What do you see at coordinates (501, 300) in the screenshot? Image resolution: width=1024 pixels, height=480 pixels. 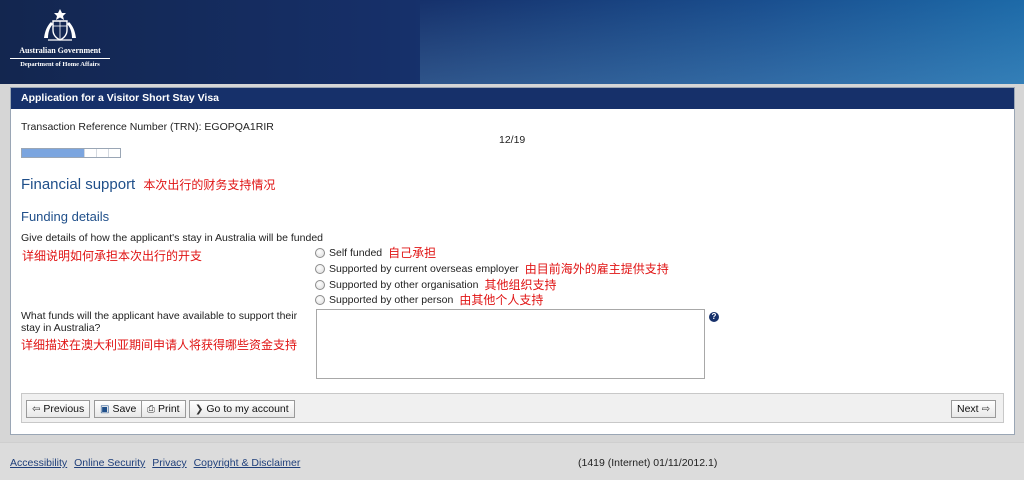 I see `radio-label-cn: 由其他个人支持` at bounding box center [501, 300].